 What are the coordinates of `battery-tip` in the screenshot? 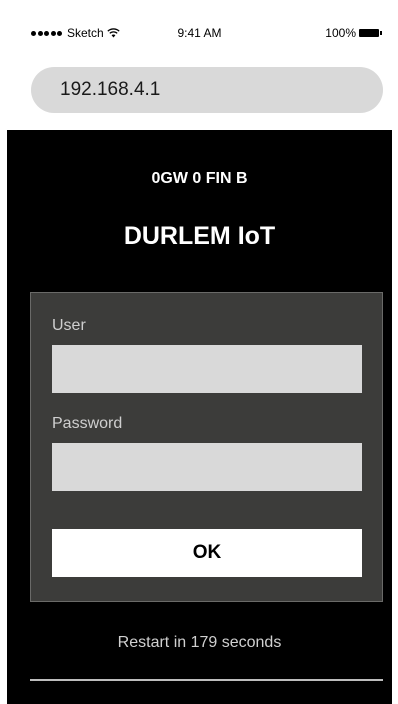 It's located at (381, 33).